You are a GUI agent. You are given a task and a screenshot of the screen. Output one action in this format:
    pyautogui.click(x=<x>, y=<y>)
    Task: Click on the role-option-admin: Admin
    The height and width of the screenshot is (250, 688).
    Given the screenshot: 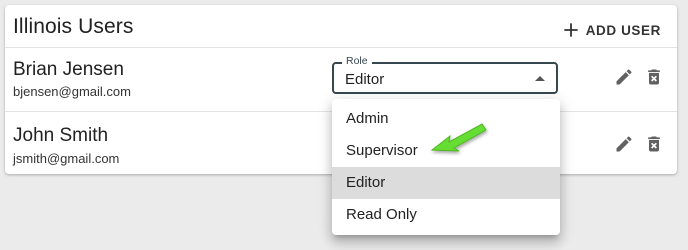 What is the action you would take?
    pyautogui.click(x=446, y=119)
    